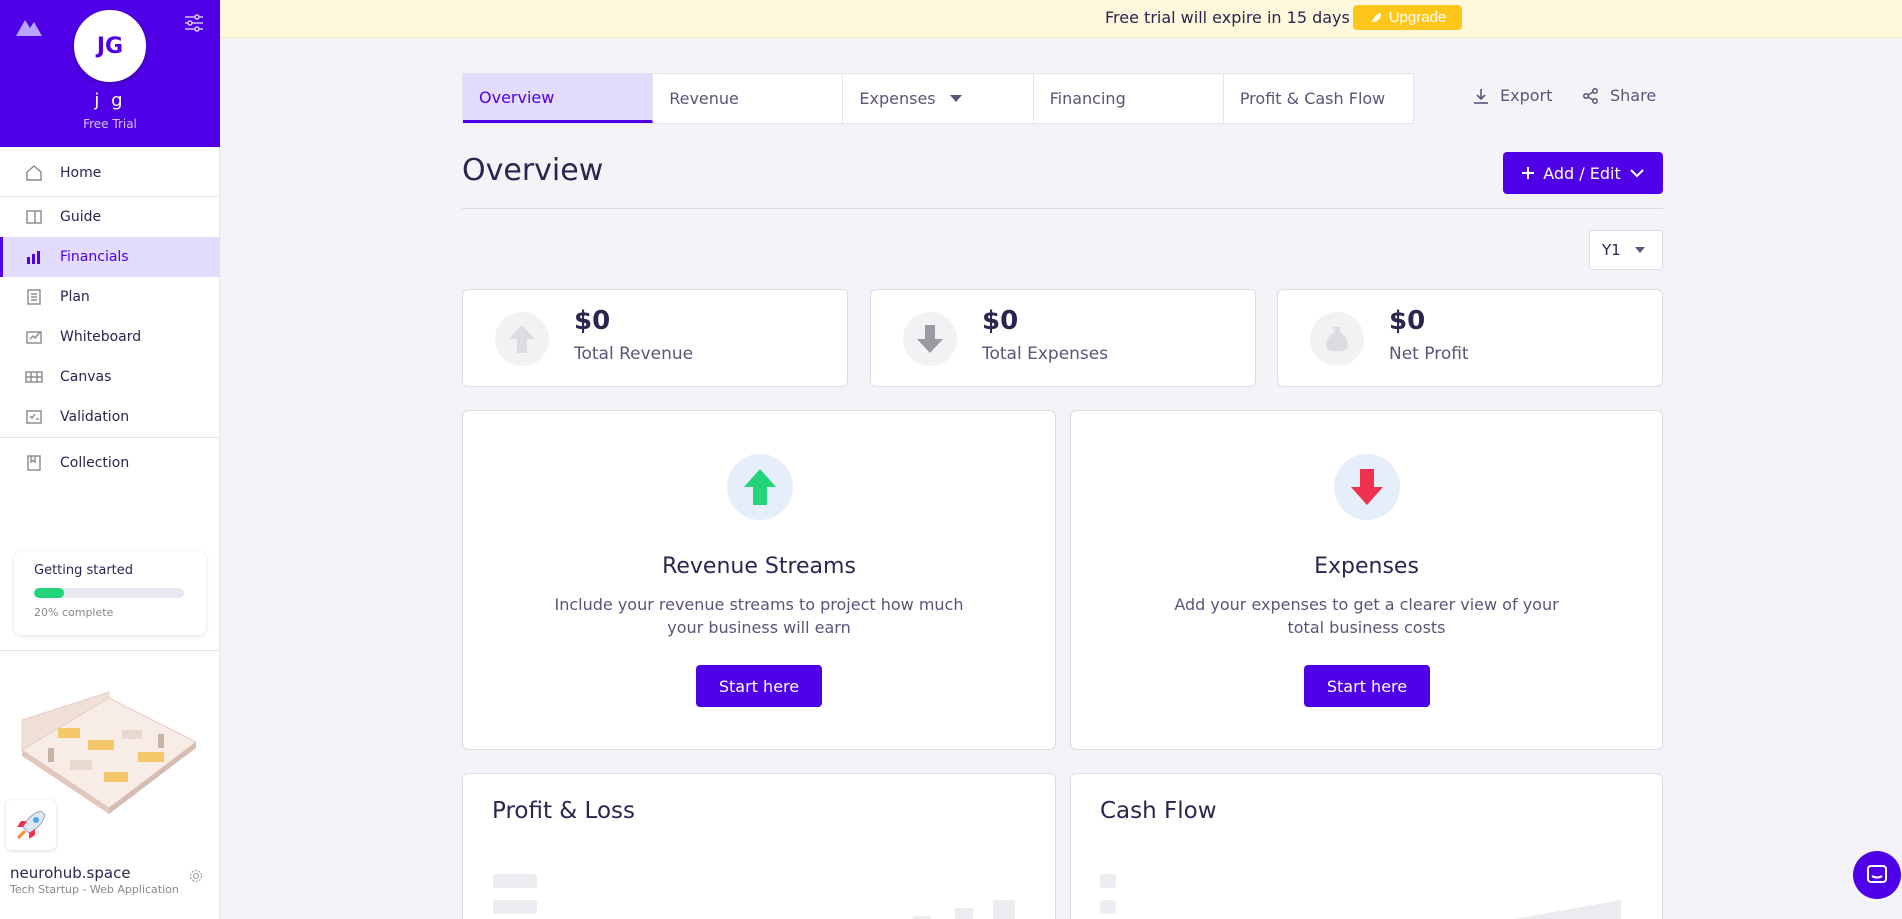 The height and width of the screenshot is (919, 1902). I want to click on year-select-value: Y1, so click(1611, 250).